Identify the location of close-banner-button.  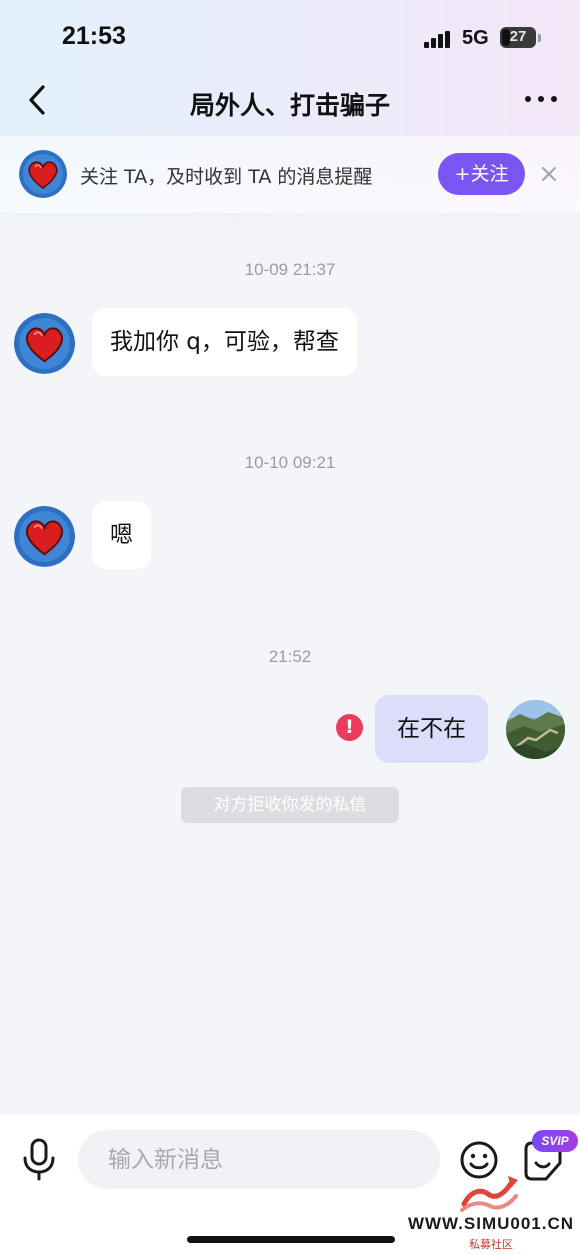
(549, 174).